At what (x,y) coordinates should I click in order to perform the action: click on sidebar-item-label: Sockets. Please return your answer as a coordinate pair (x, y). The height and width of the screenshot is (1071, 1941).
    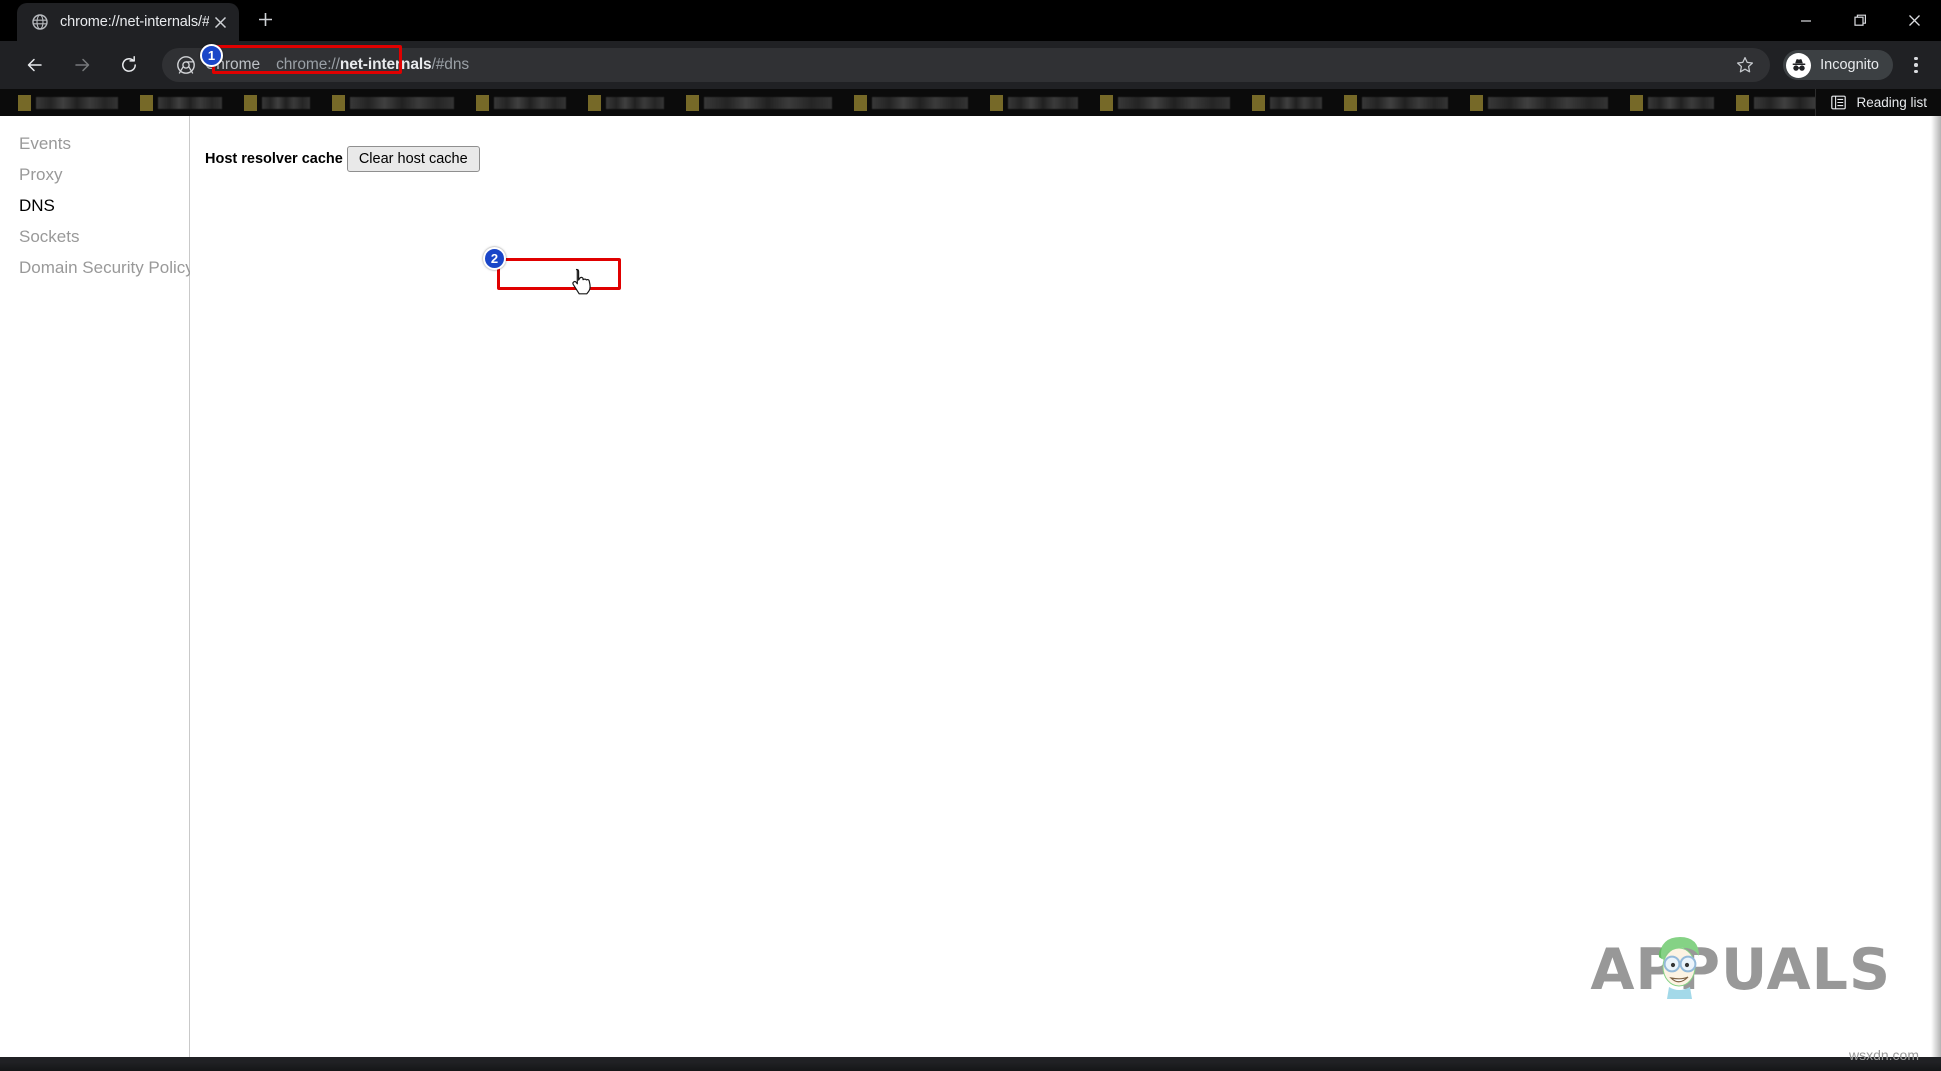
    Looking at the image, I should click on (49, 236).